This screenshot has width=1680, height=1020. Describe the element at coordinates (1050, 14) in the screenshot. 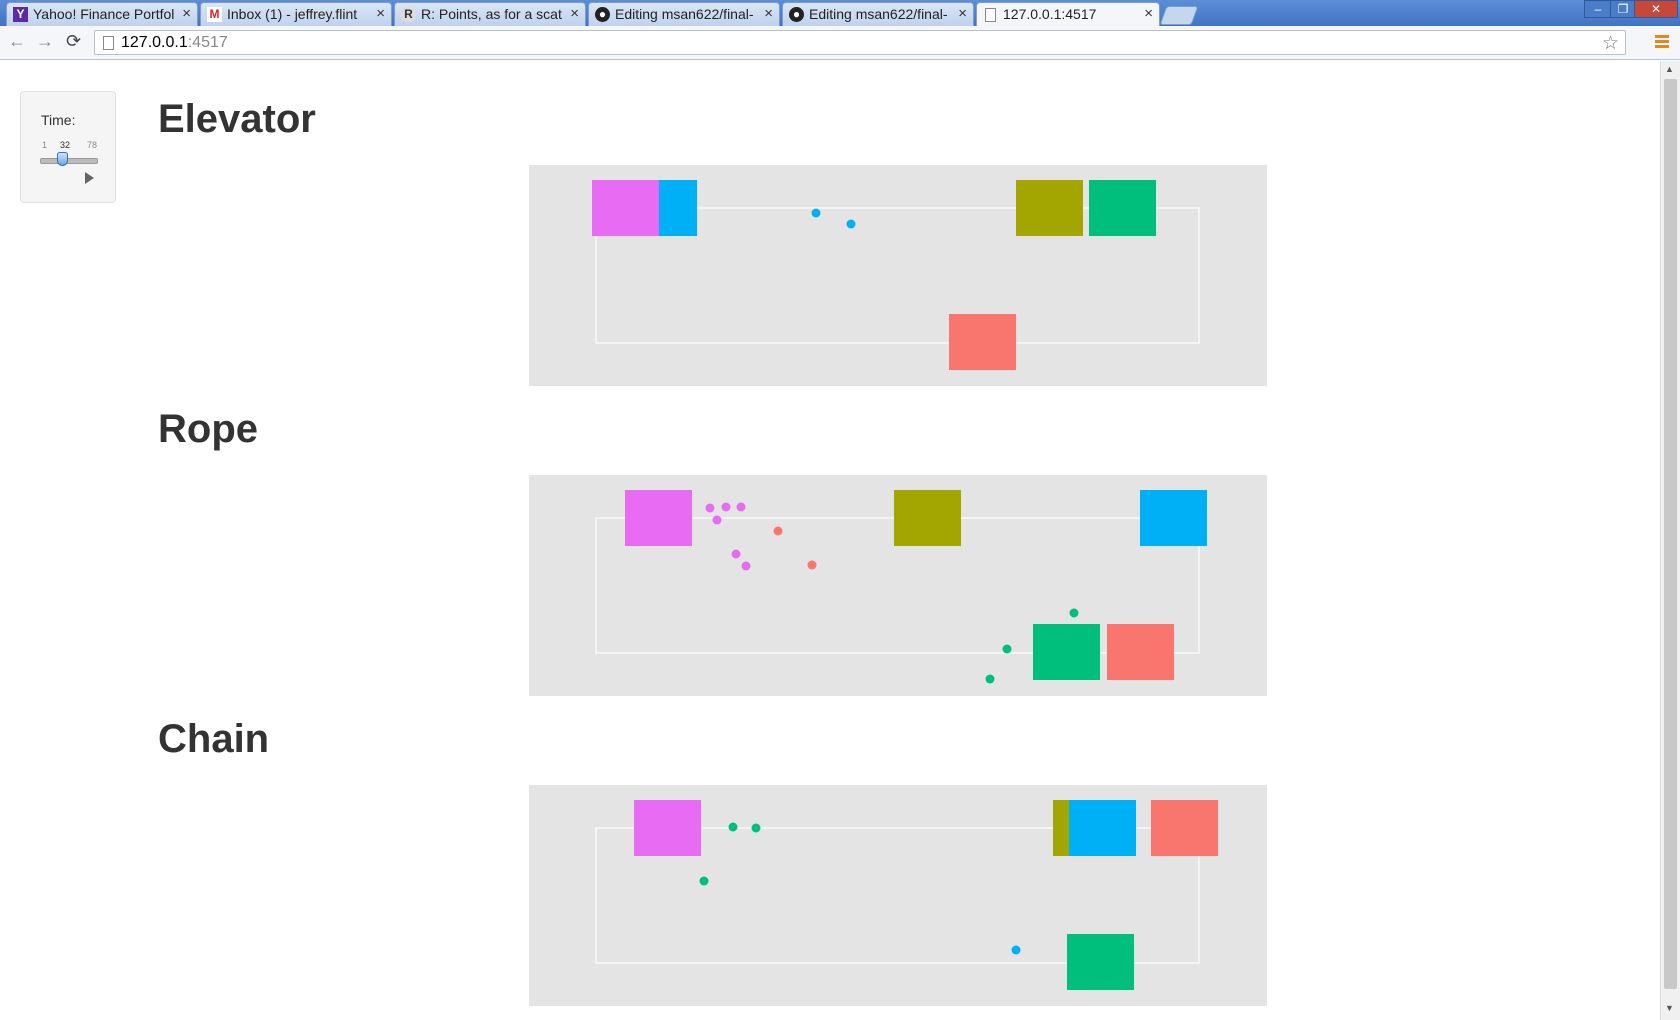

I see `tab-title: 127.0.0.1:4517` at that location.